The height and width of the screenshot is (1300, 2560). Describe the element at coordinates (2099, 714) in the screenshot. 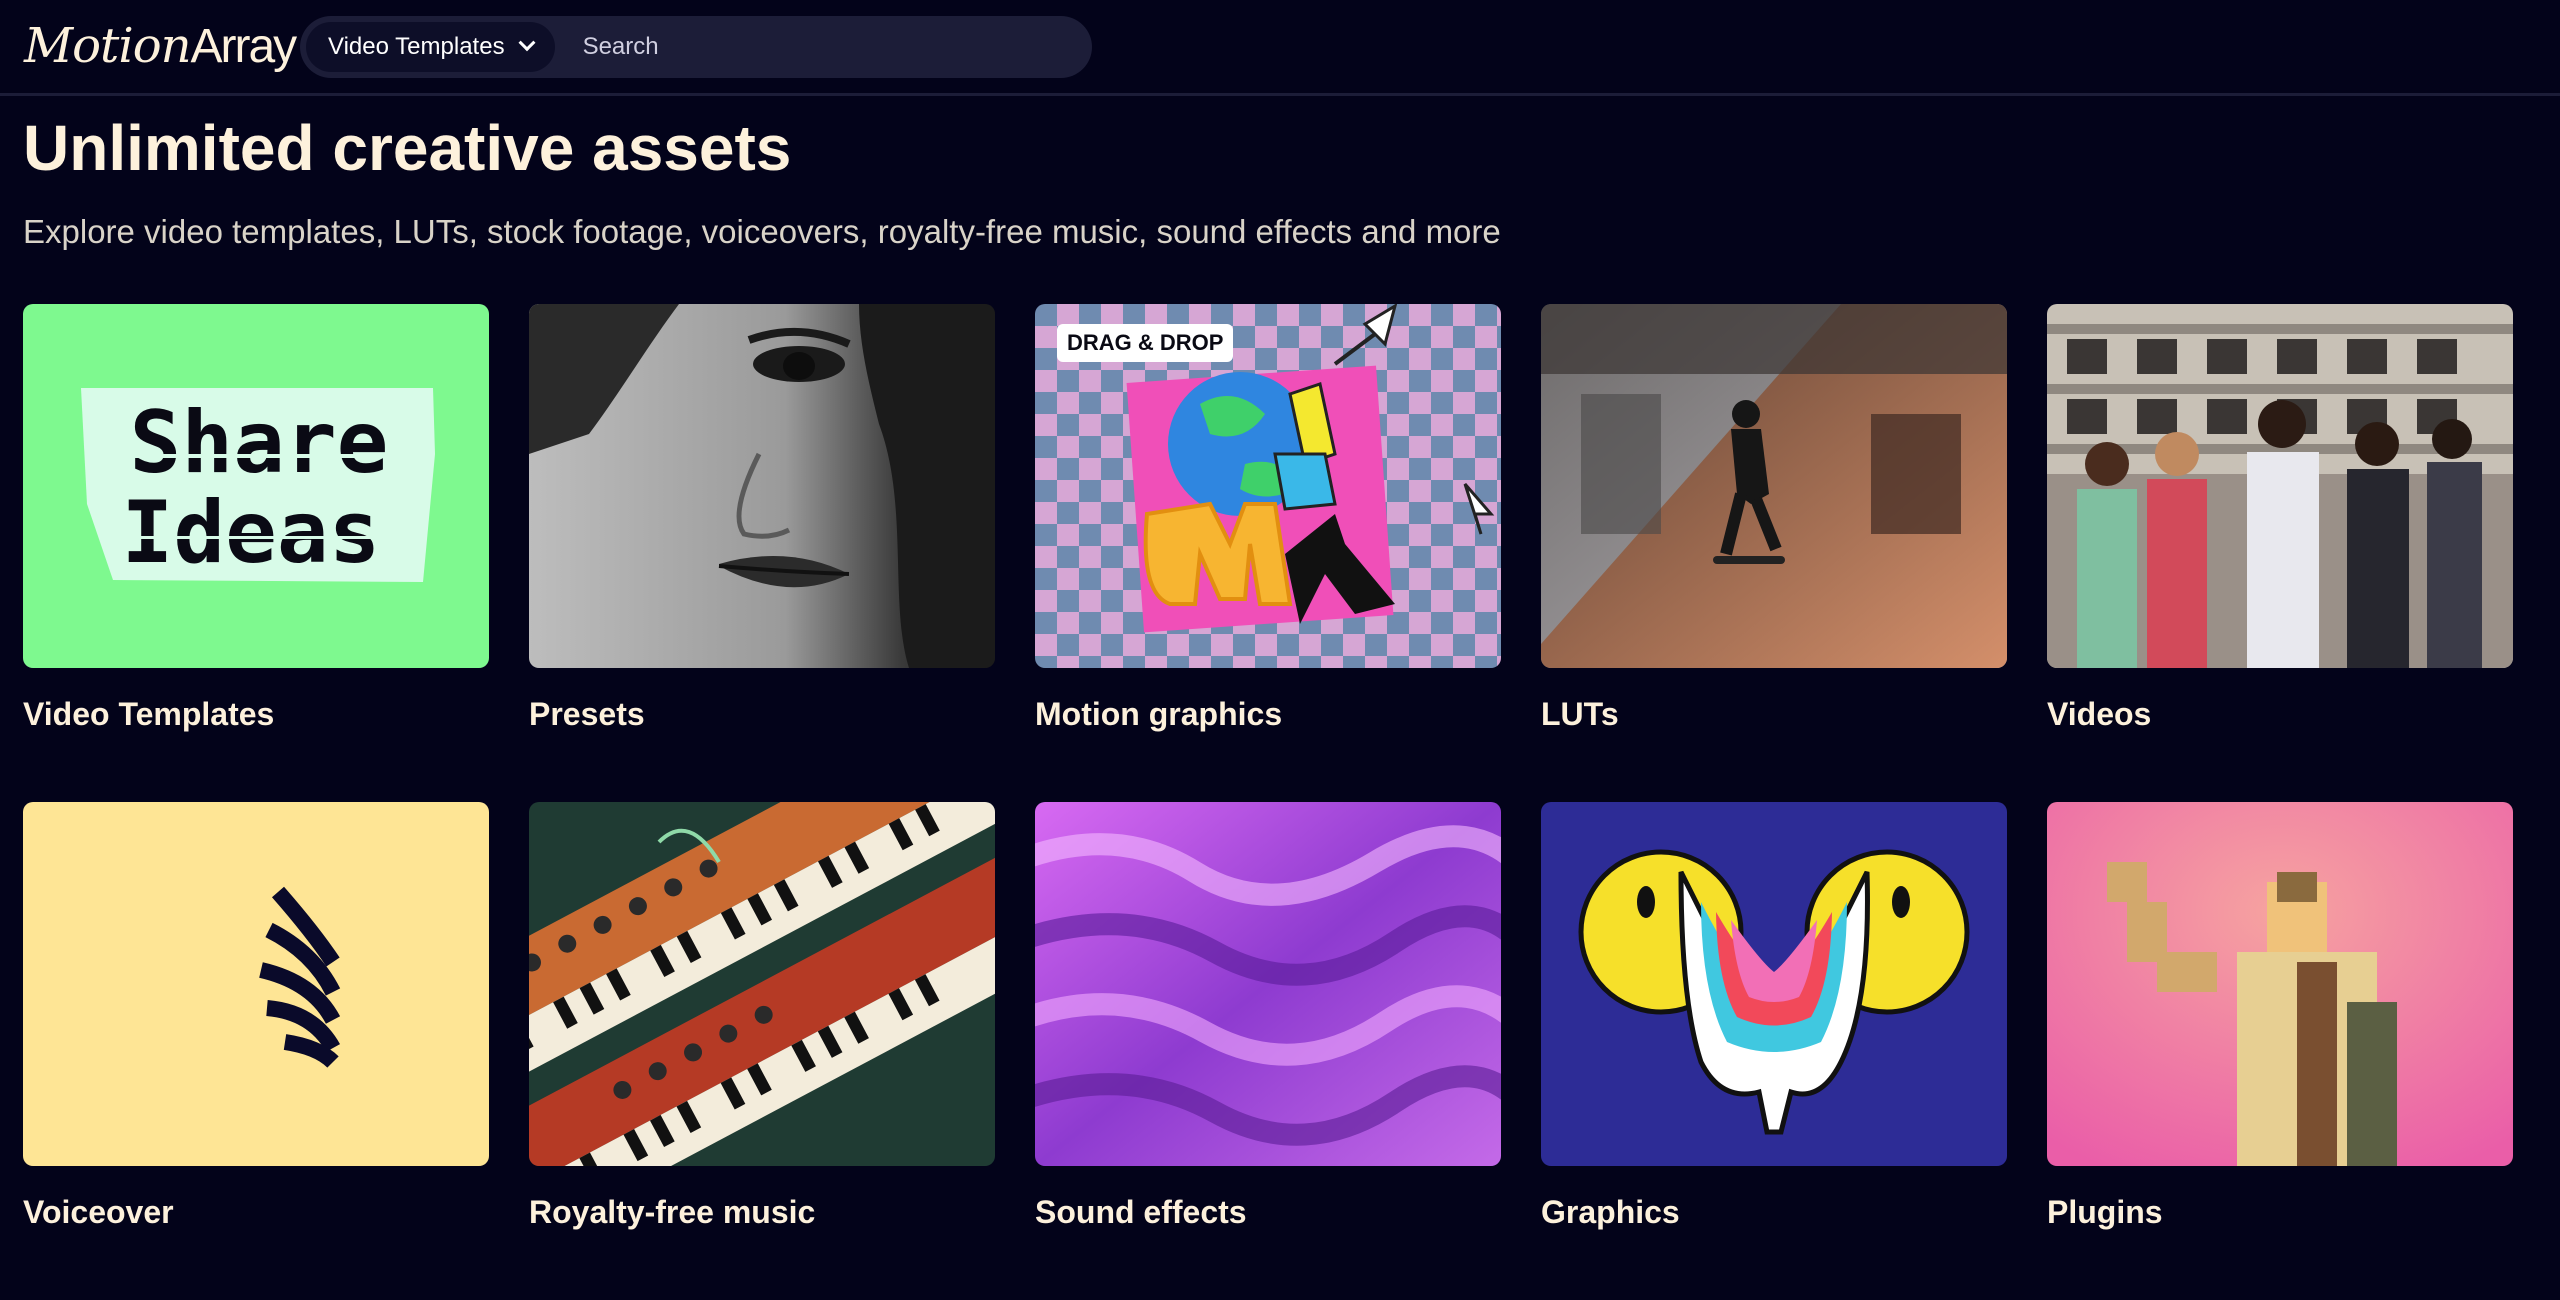

I see `category-label: Videos` at that location.